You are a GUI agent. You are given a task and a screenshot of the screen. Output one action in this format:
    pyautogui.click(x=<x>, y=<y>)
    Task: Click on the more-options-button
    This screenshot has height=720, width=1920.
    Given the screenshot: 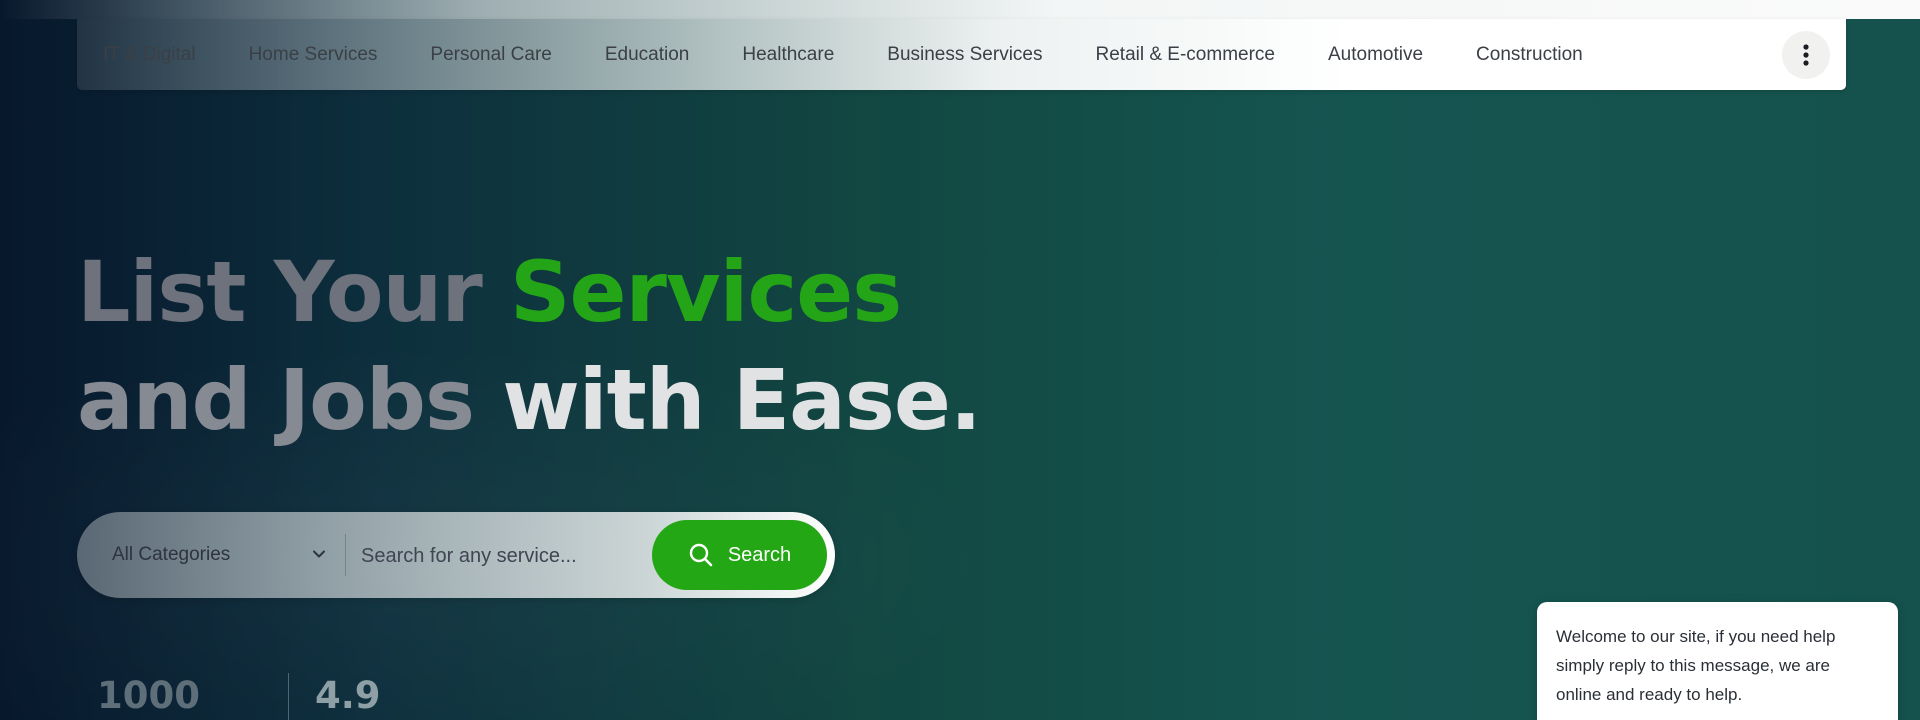 What is the action you would take?
    pyautogui.click(x=1806, y=55)
    